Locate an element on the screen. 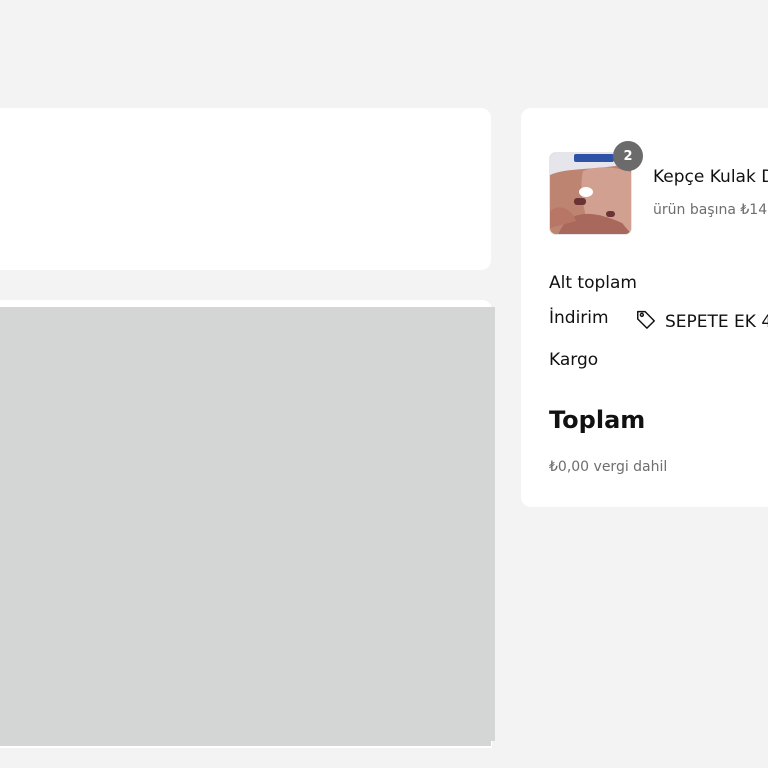 This screenshot has width=768, height=768. product-name: Kepçe Kulak D is located at coordinates (710, 177).